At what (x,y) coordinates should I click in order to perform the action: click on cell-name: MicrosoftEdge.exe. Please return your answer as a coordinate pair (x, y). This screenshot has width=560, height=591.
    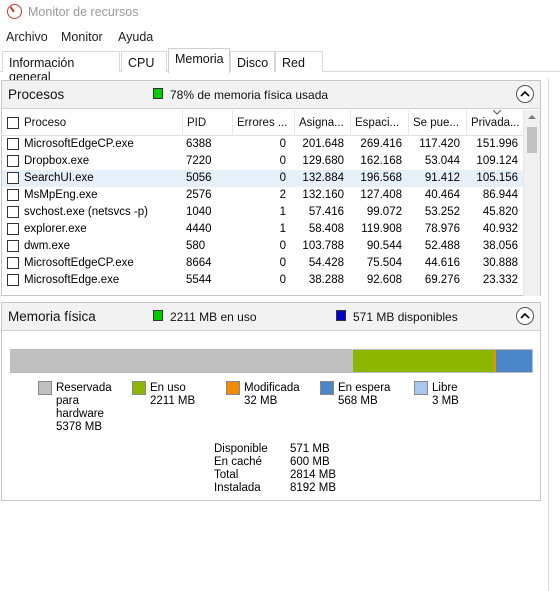
    Looking at the image, I should click on (72, 280).